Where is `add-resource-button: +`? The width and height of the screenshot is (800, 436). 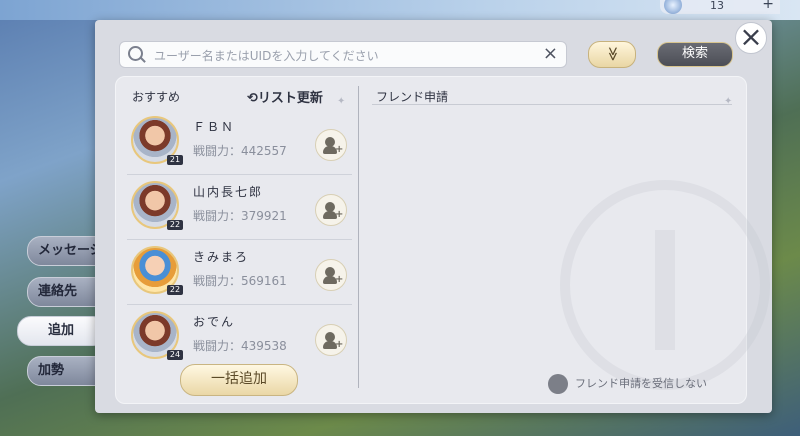 add-resource-button: + is located at coordinates (768, 6).